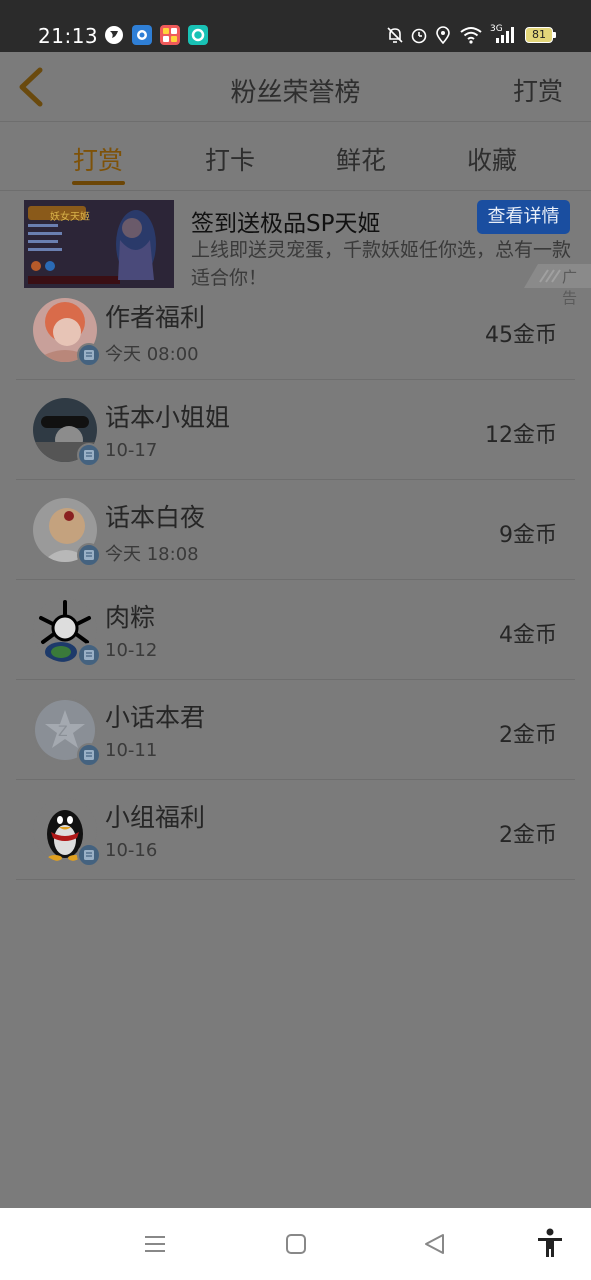 The height and width of the screenshot is (1280, 591). What do you see at coordinates (523, 217) in the screenshot?
I see `view-details-button: 查看详情` at bounding box center [523, 217].